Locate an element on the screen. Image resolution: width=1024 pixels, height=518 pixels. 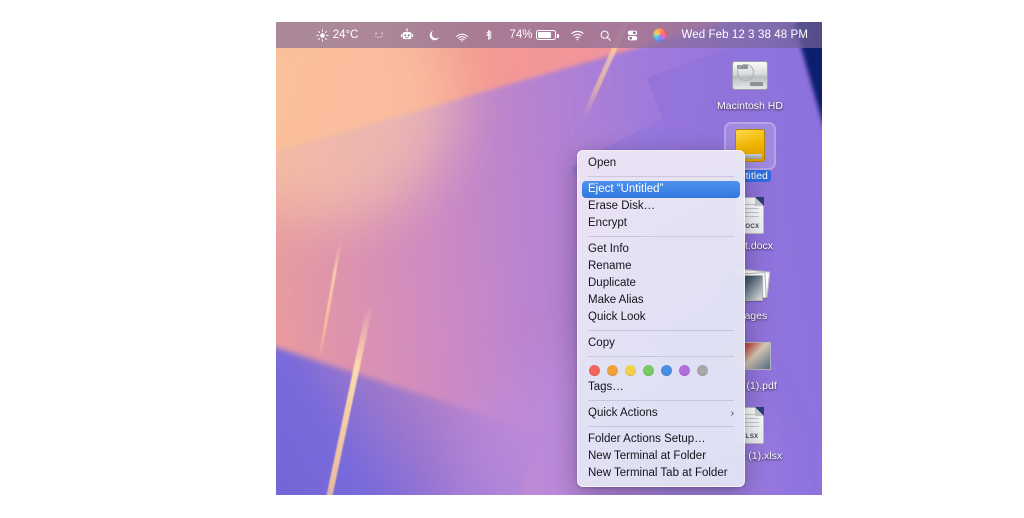
bluetooth-icon is located at coordinates (489, 35).